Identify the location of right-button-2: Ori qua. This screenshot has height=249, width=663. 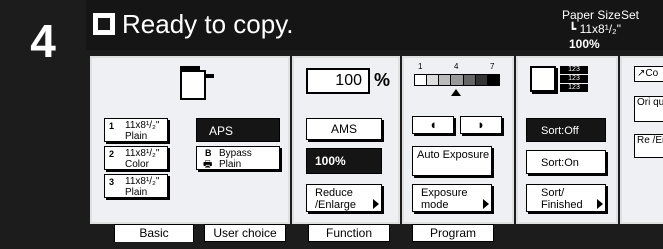
(648, 109).